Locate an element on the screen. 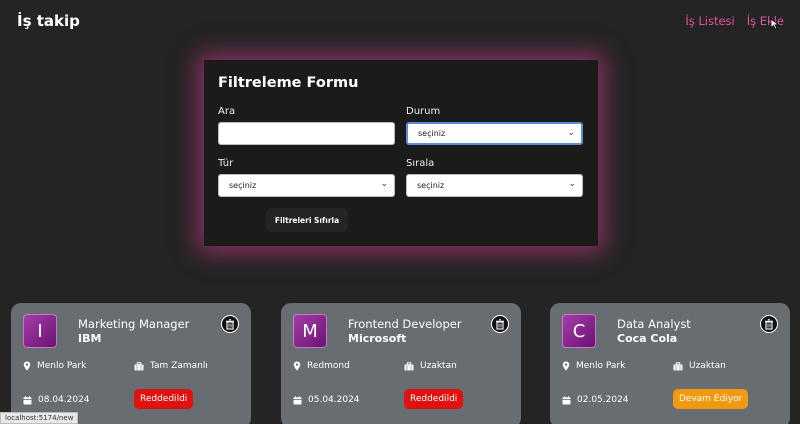  type-field: Tür seçiniz ⌄ is located at coordinates (306, 177).